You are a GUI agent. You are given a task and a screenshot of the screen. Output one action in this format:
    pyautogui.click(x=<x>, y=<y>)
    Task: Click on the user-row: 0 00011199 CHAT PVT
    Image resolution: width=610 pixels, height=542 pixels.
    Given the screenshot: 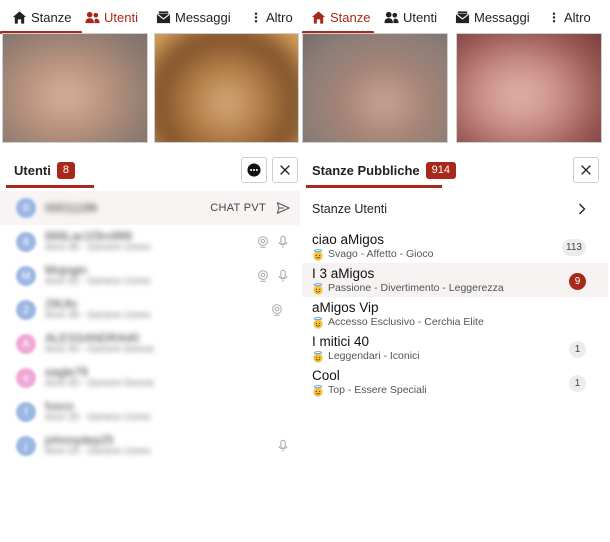 What is the action you would take?
    pyautogui.click(x=150, y=208)
    